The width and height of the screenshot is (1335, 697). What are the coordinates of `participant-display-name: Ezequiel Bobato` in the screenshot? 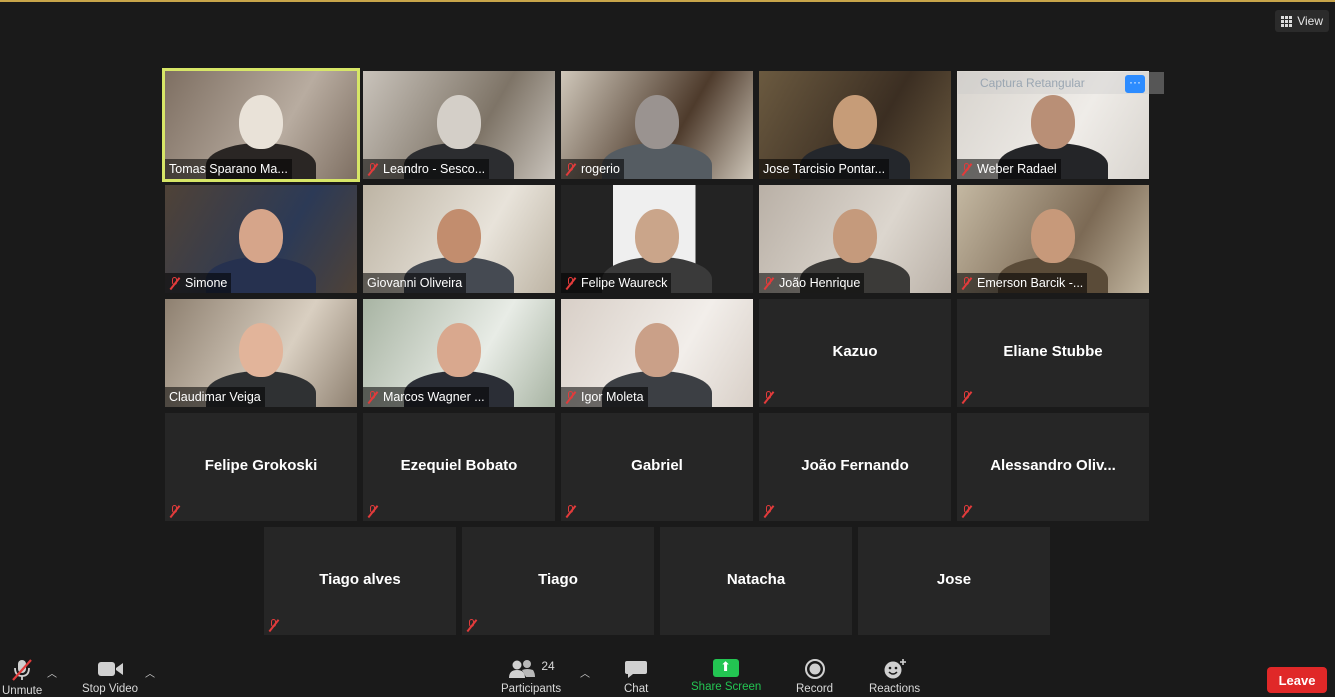 It's located at (459, 465).